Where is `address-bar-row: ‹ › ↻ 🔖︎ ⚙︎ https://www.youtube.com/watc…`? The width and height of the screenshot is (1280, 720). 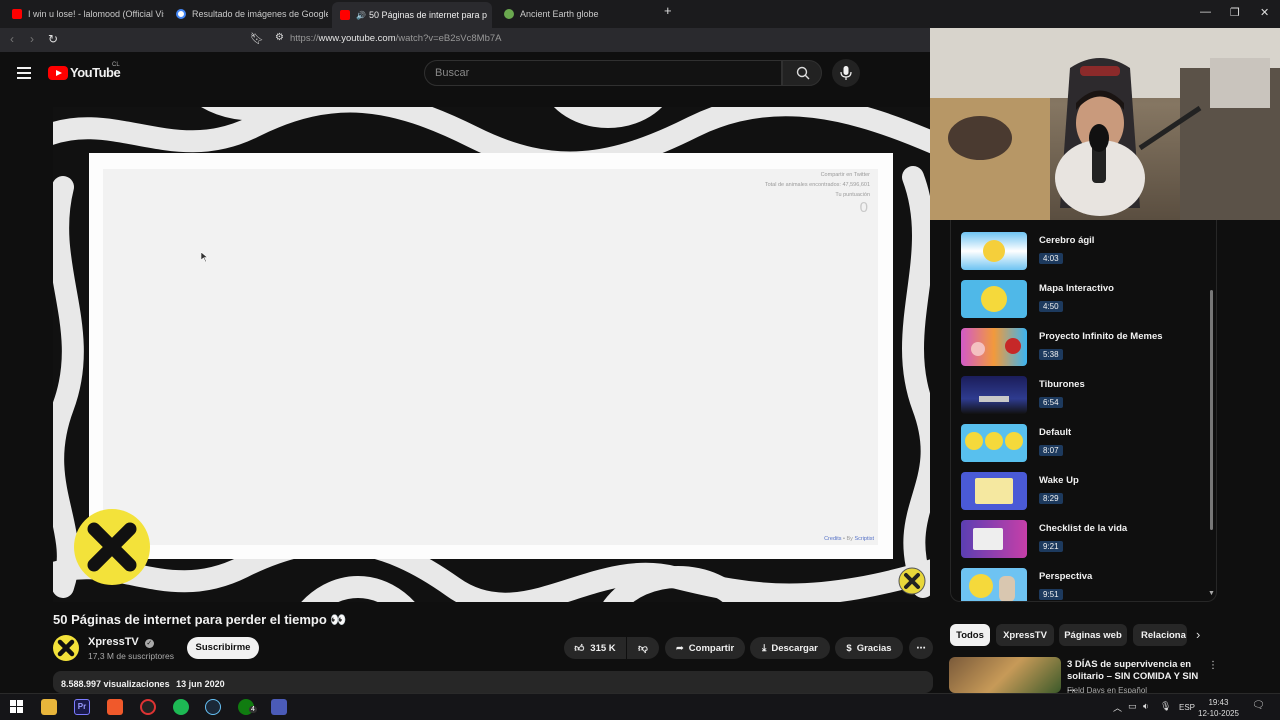
address-bar-row: ‹ › ↻ 🔖︎ ⚙︎ https://www.youtube.com/watc… is located at coordinates (465, 40).